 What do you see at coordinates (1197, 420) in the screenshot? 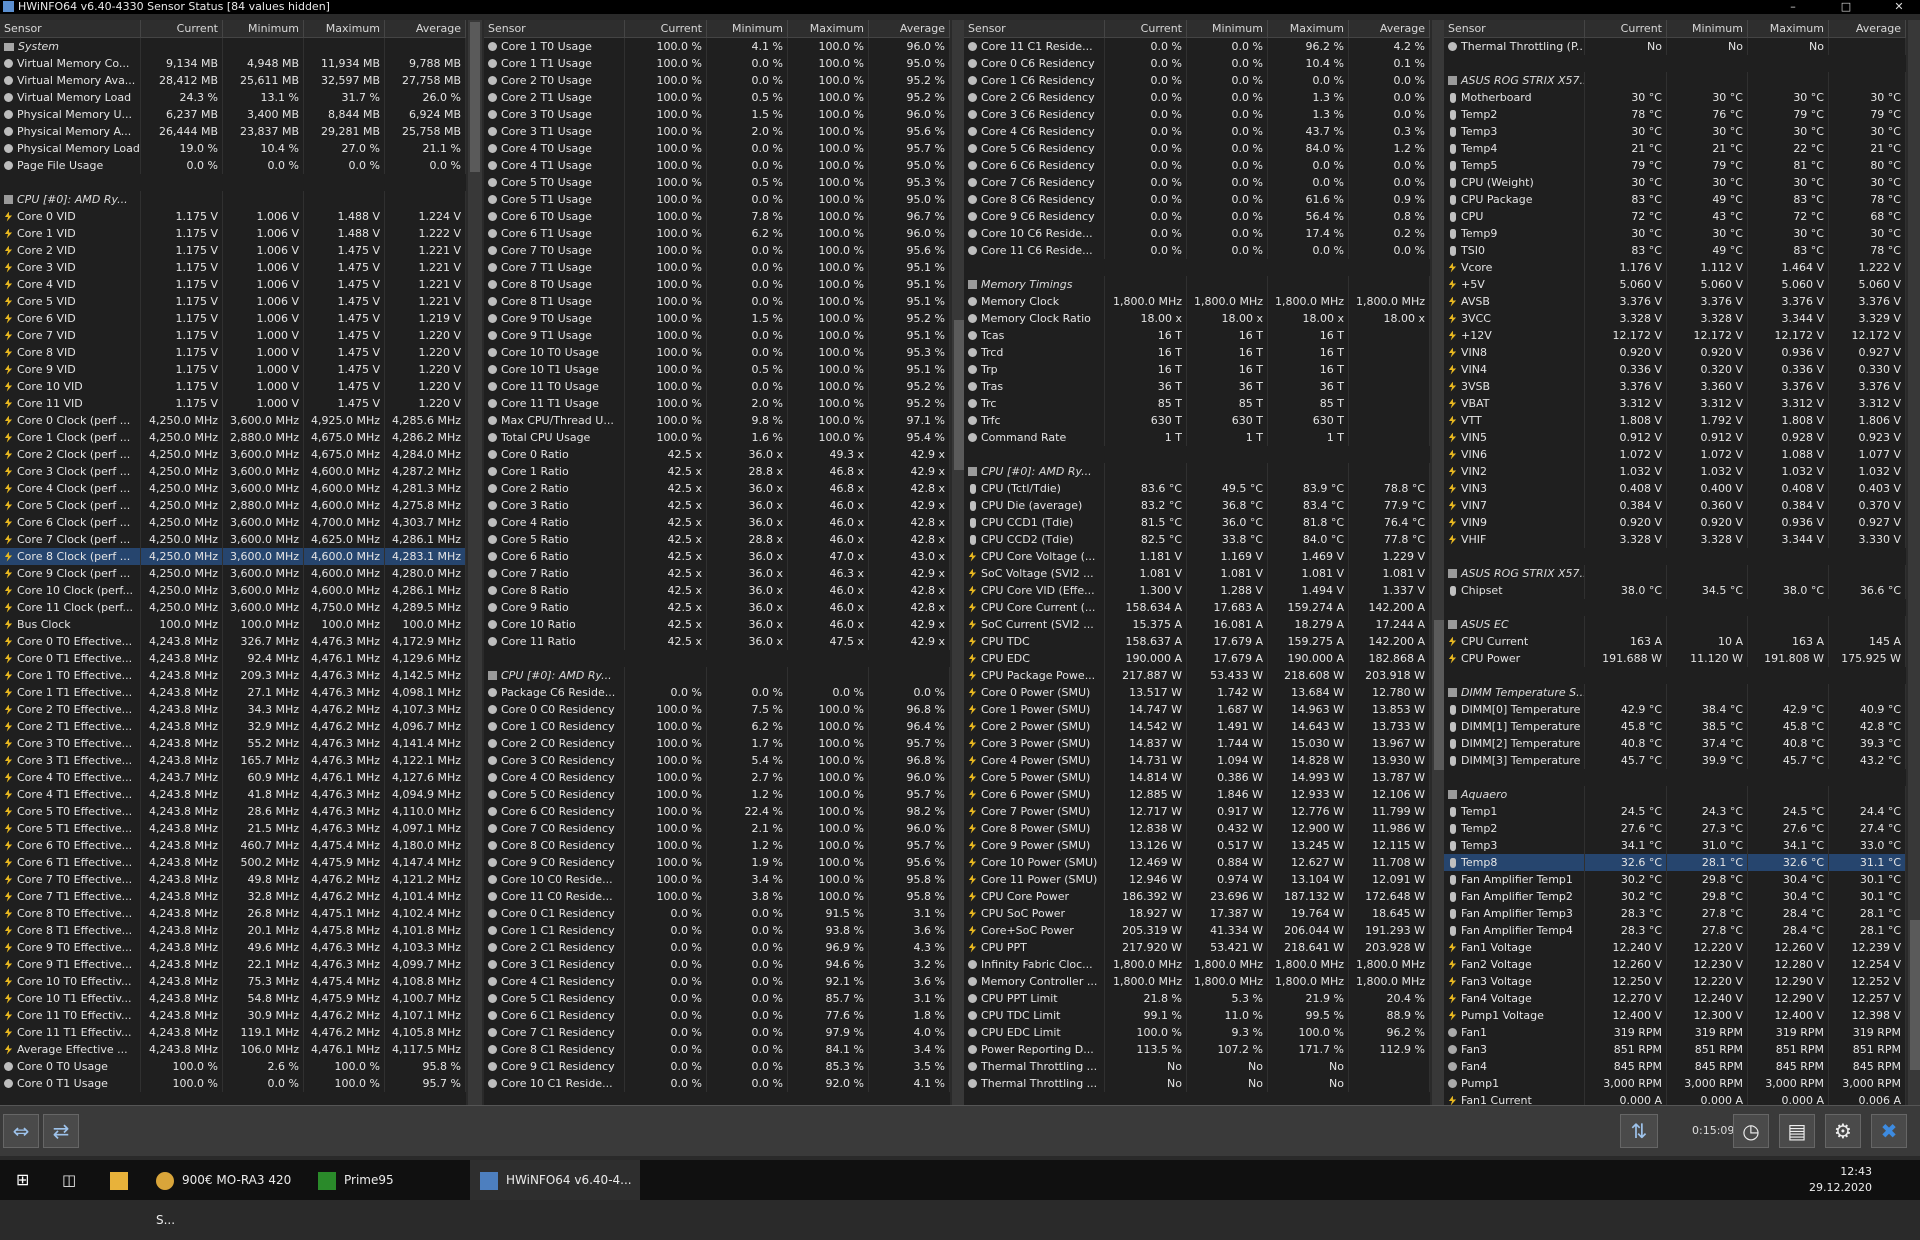
I see `sensor-row: Trfc 630 T 630 T 630 T` at bounding box center [1197, 420].